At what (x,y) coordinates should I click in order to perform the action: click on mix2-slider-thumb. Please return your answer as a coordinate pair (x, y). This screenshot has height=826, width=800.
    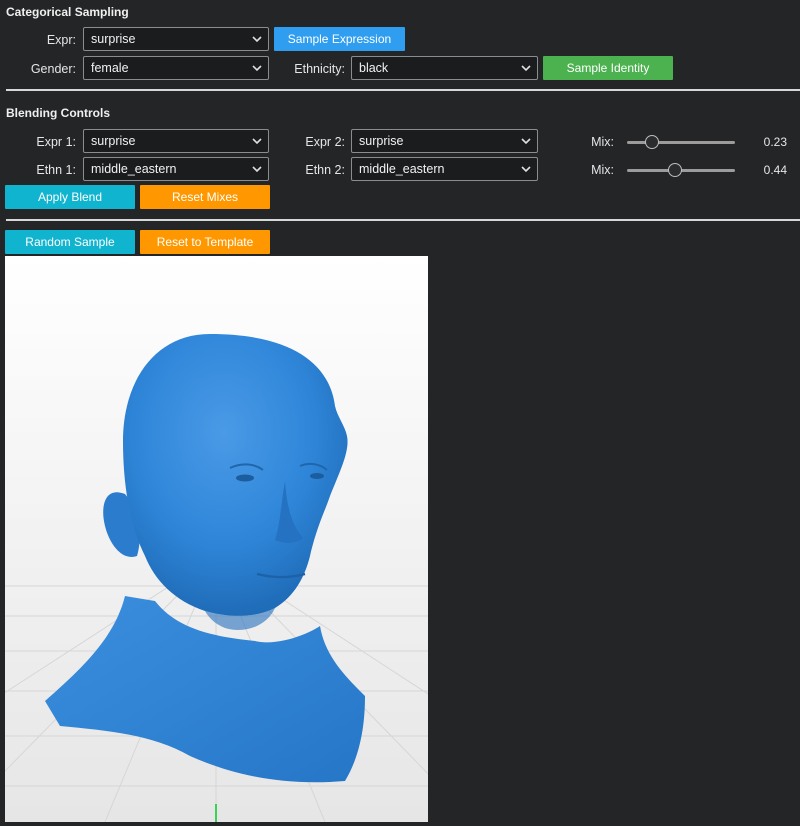
    Looking at the image, I should click on (674, 170).